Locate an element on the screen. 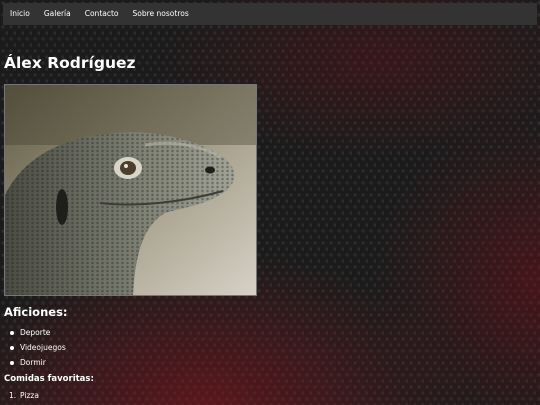 This screenshot has height=405, width=540. nav-link-inicio: Inicio is located at coordinates (20, 14).